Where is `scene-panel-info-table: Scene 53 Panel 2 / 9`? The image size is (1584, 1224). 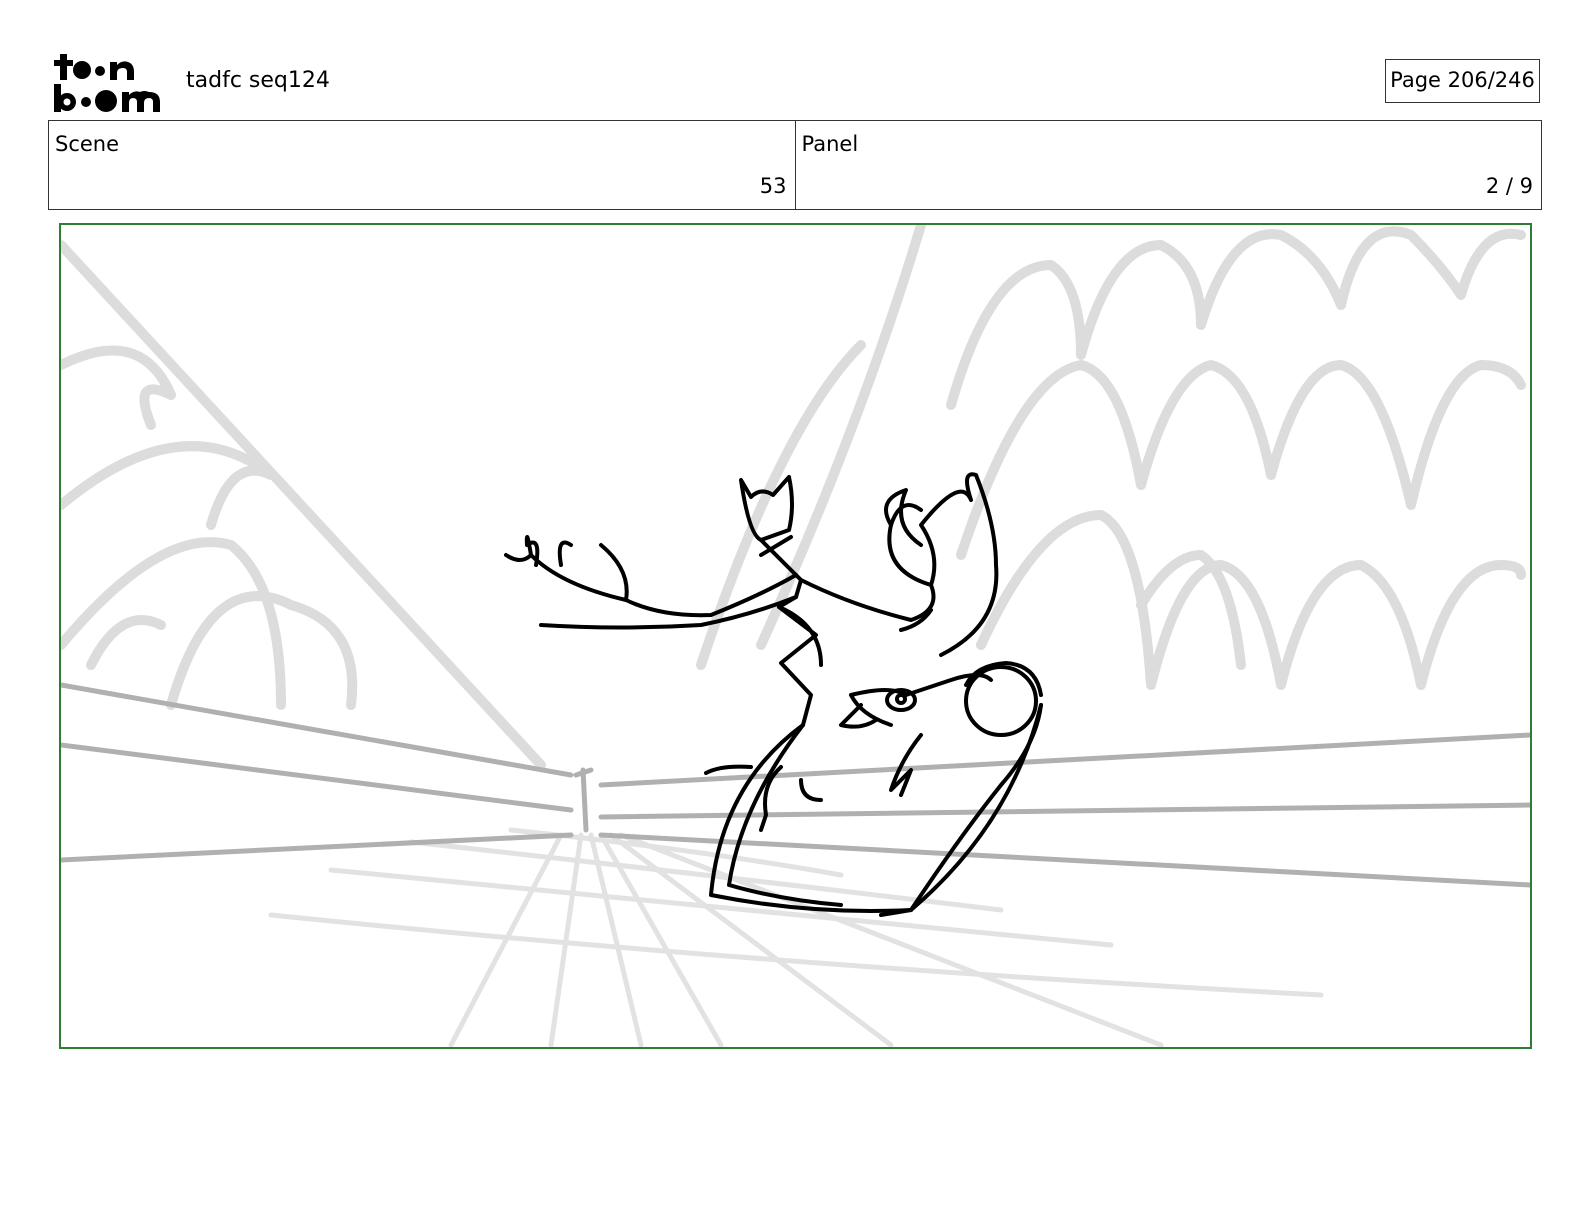 scene-panel-info-table: Scene 53 Panel 2 / 9 is located at coordinates (795, 165).